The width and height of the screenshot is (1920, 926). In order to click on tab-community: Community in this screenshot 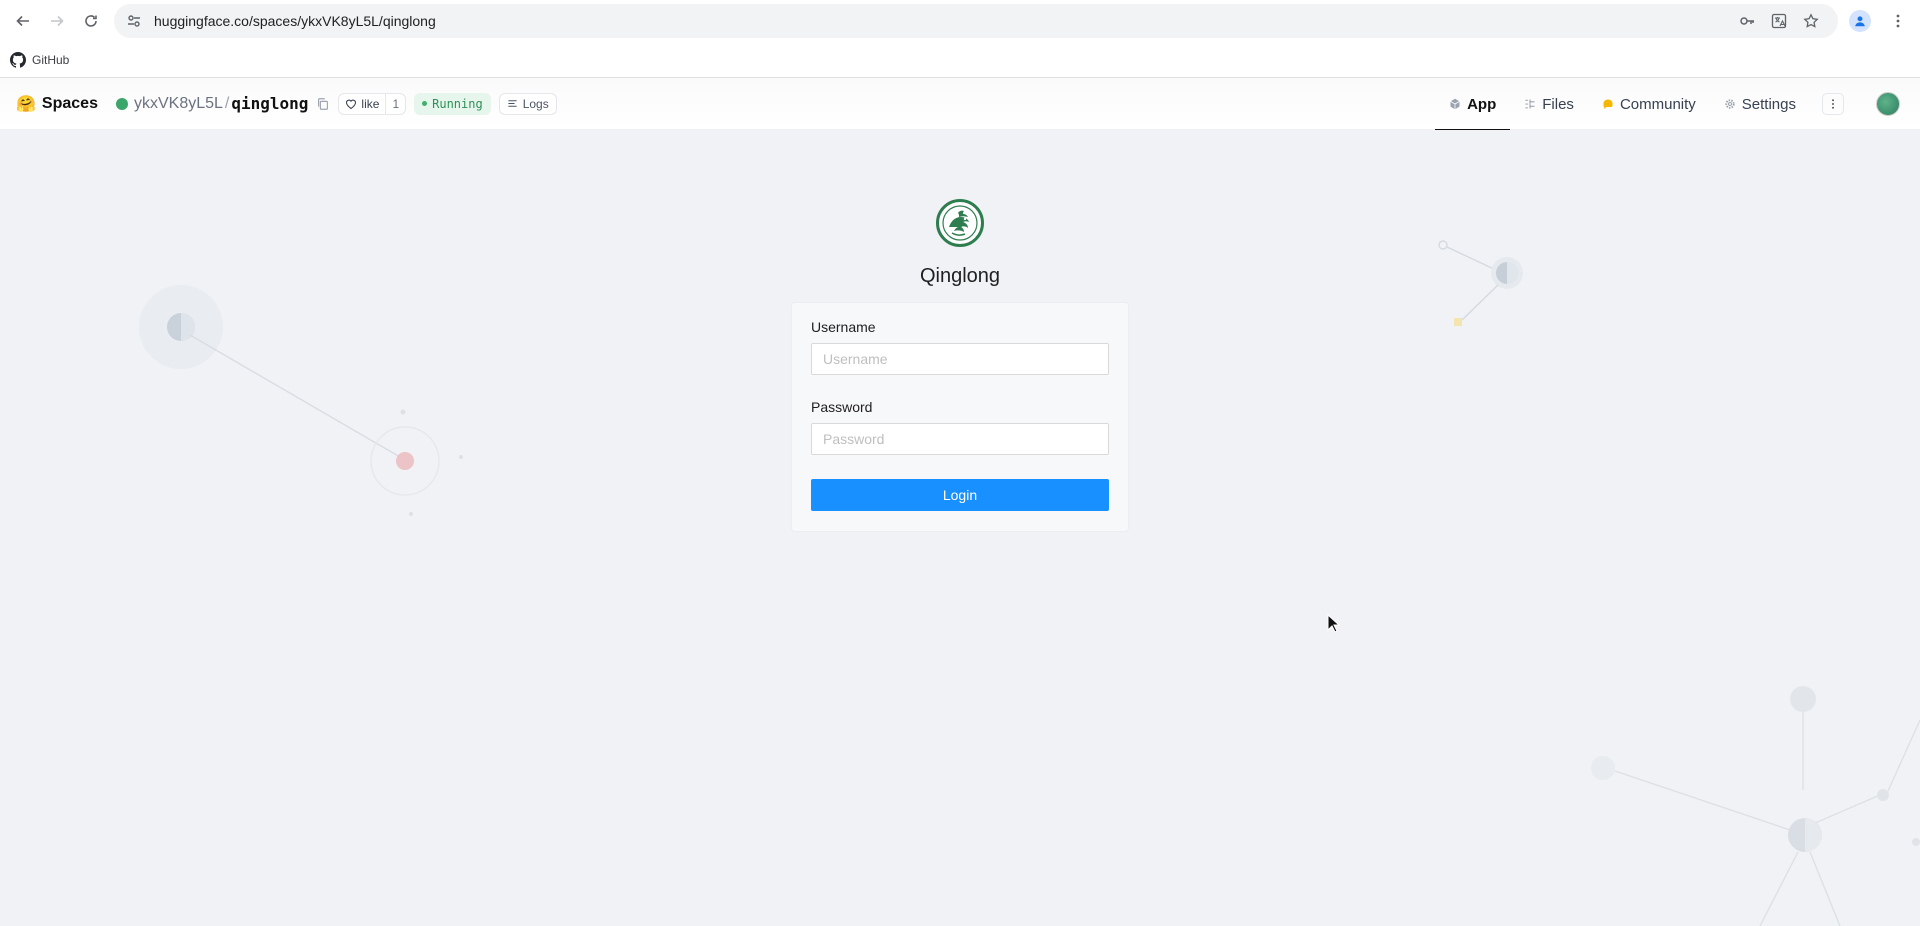, I will do `click(1649, 104)`.